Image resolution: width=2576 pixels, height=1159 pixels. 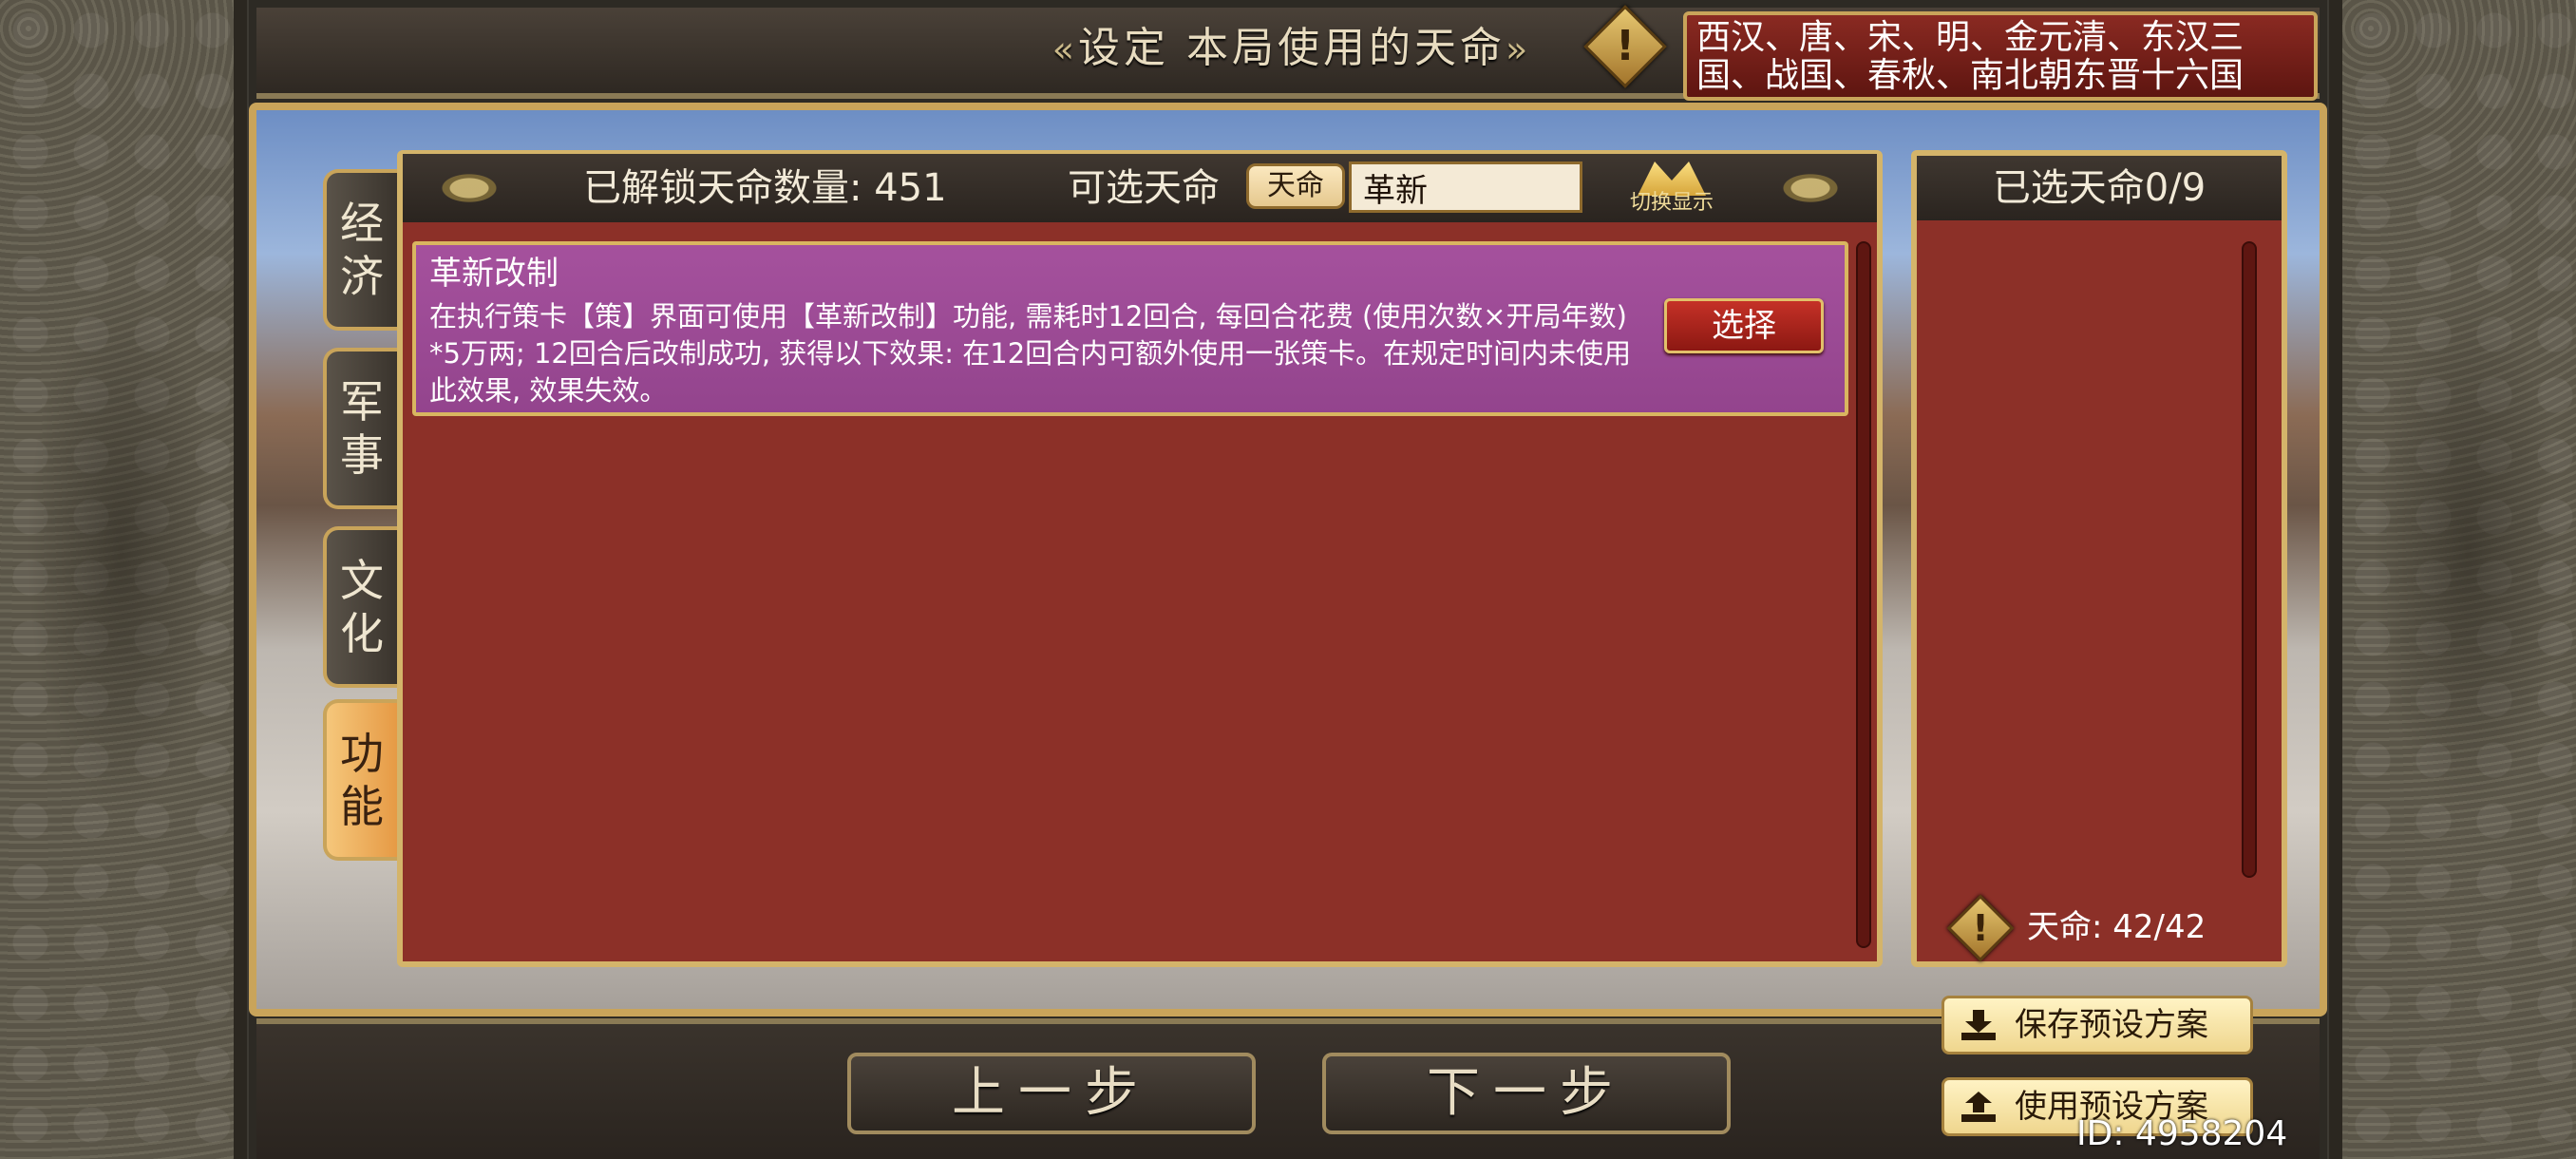 I want to click on item-title: 革新改制, so click(x=494, y=274).